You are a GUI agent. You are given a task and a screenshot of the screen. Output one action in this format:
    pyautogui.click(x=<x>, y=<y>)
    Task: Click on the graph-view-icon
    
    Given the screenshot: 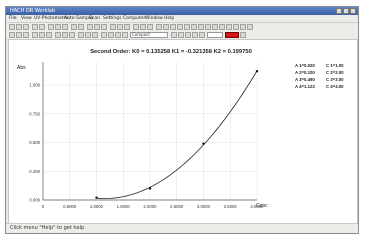 What is the action you would take?
    pyautogui.click(x=58, y=35)
    